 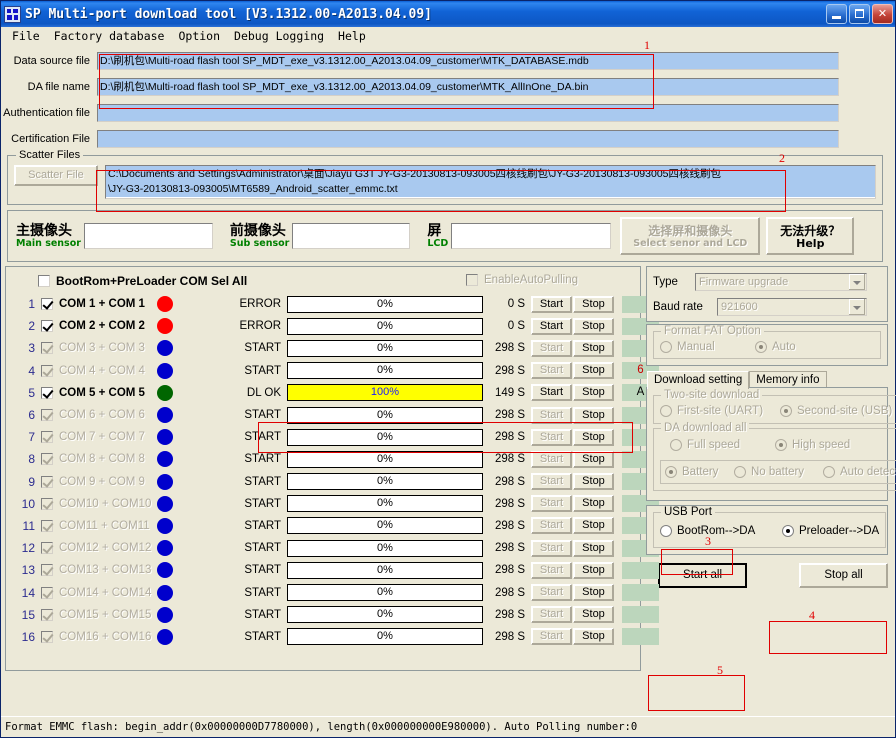 What do you see at coordinates (385, 303) in the screenshot?
I see `com-row-progress-text: 0%` at bounding box center [385, 303].